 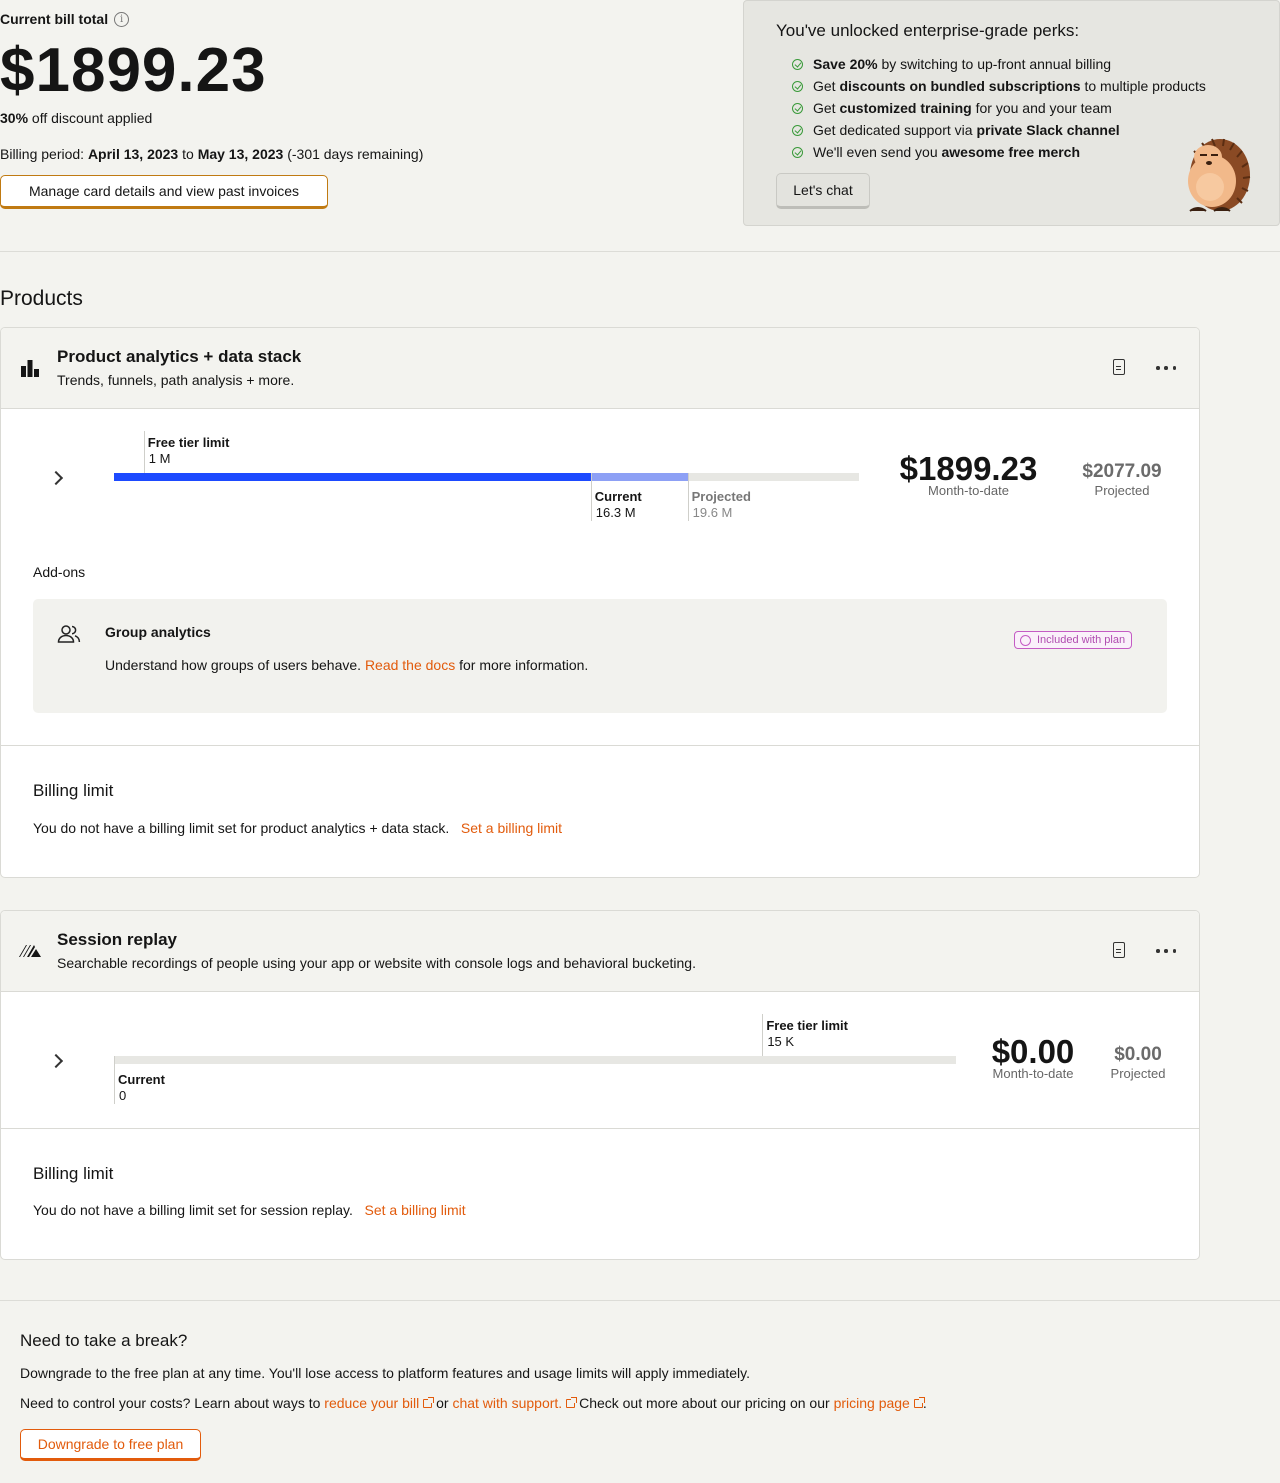 What do you see at coordinates (158, 632) in the screenshot?
I see `addon-title: Group analytics` at bounding box center [158, 632].